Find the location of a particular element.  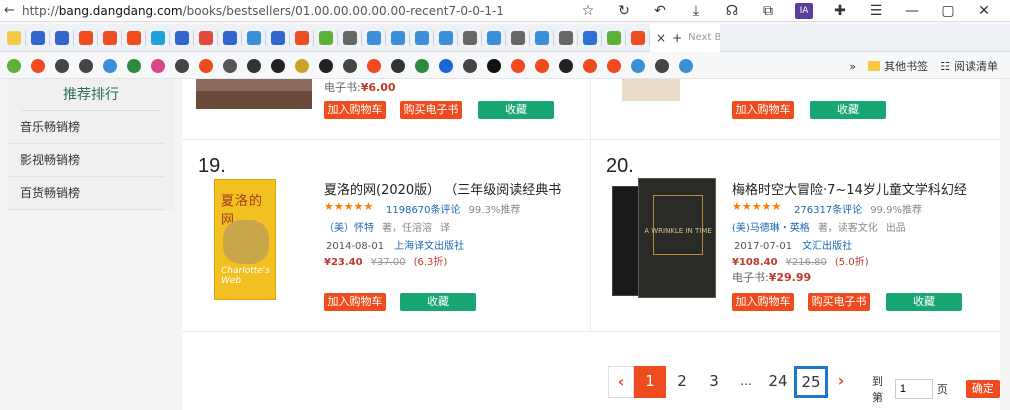

page-button: 2 is located at coordinates (682, 382).